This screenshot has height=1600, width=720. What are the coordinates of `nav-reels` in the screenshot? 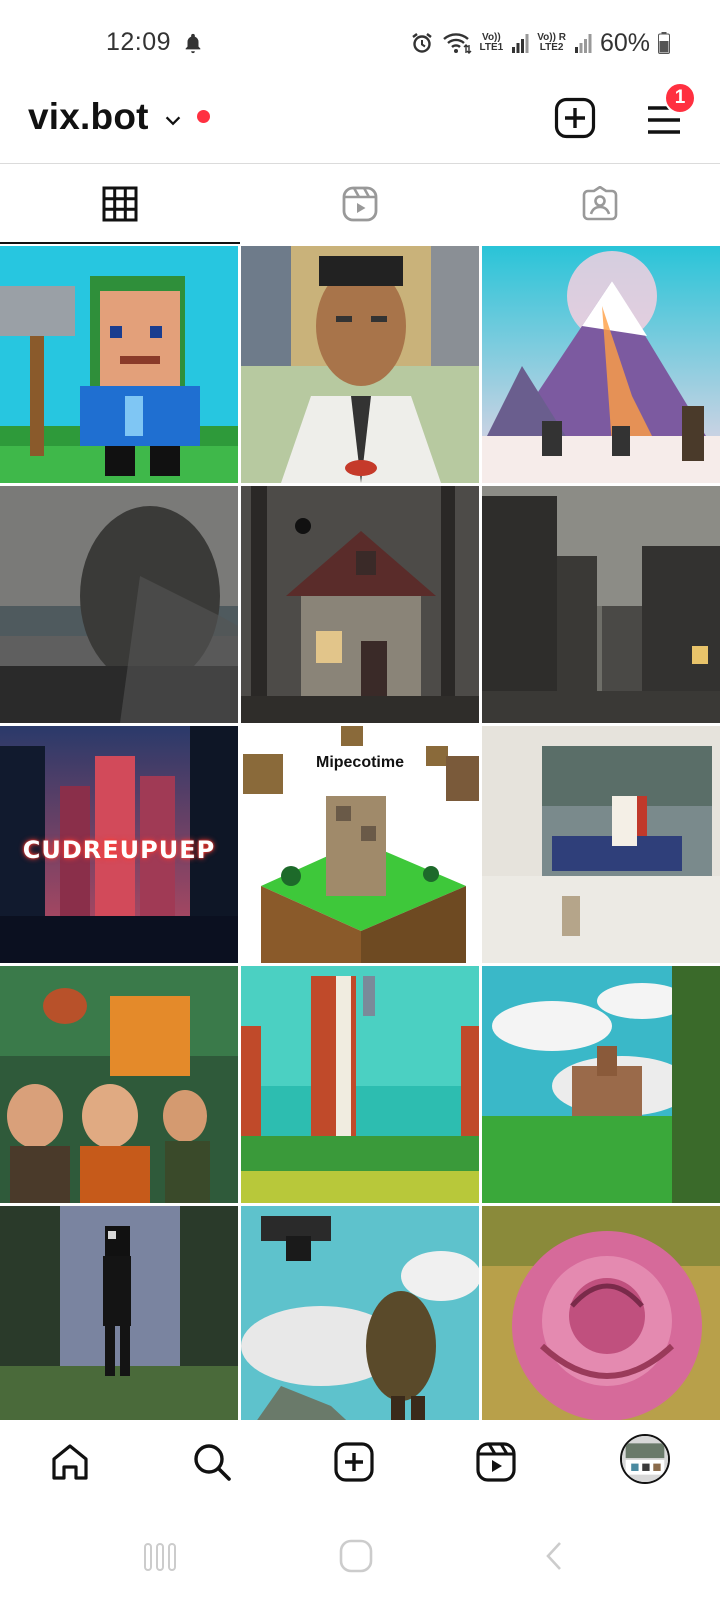 It's located at (496, 1462).